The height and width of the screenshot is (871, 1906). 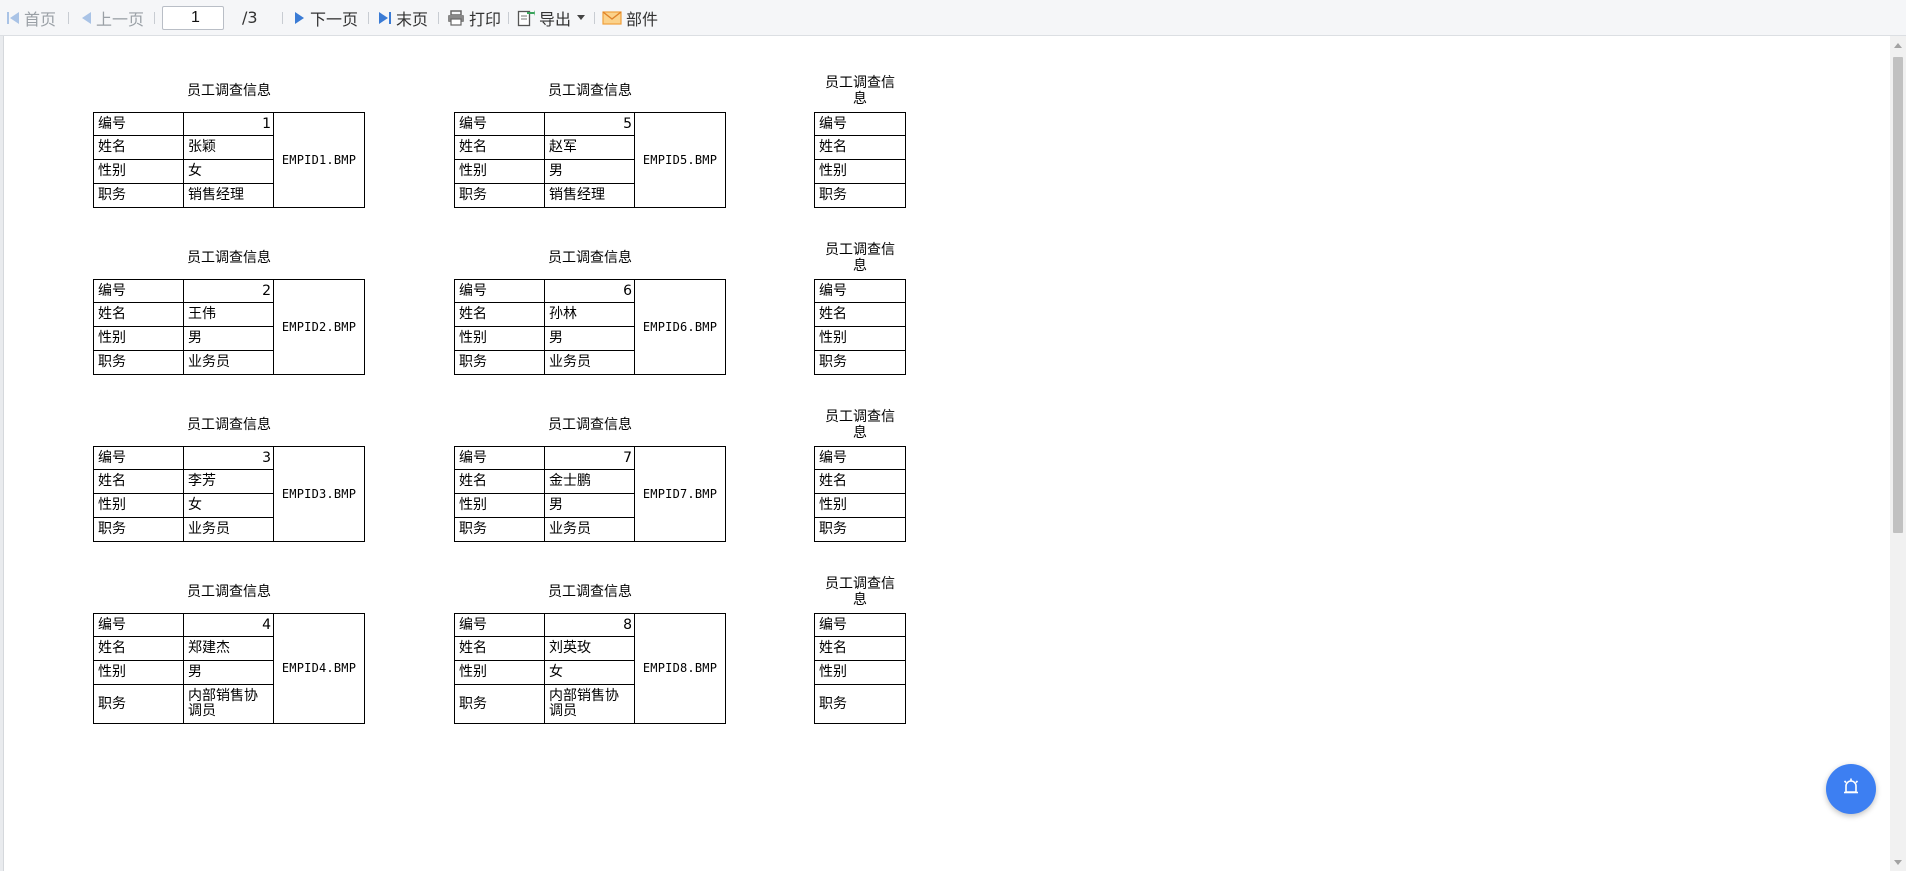 What do you see at coordinates (526, 18) in the screenshot?
I see `export-icon` at bounding box center [526, 18].